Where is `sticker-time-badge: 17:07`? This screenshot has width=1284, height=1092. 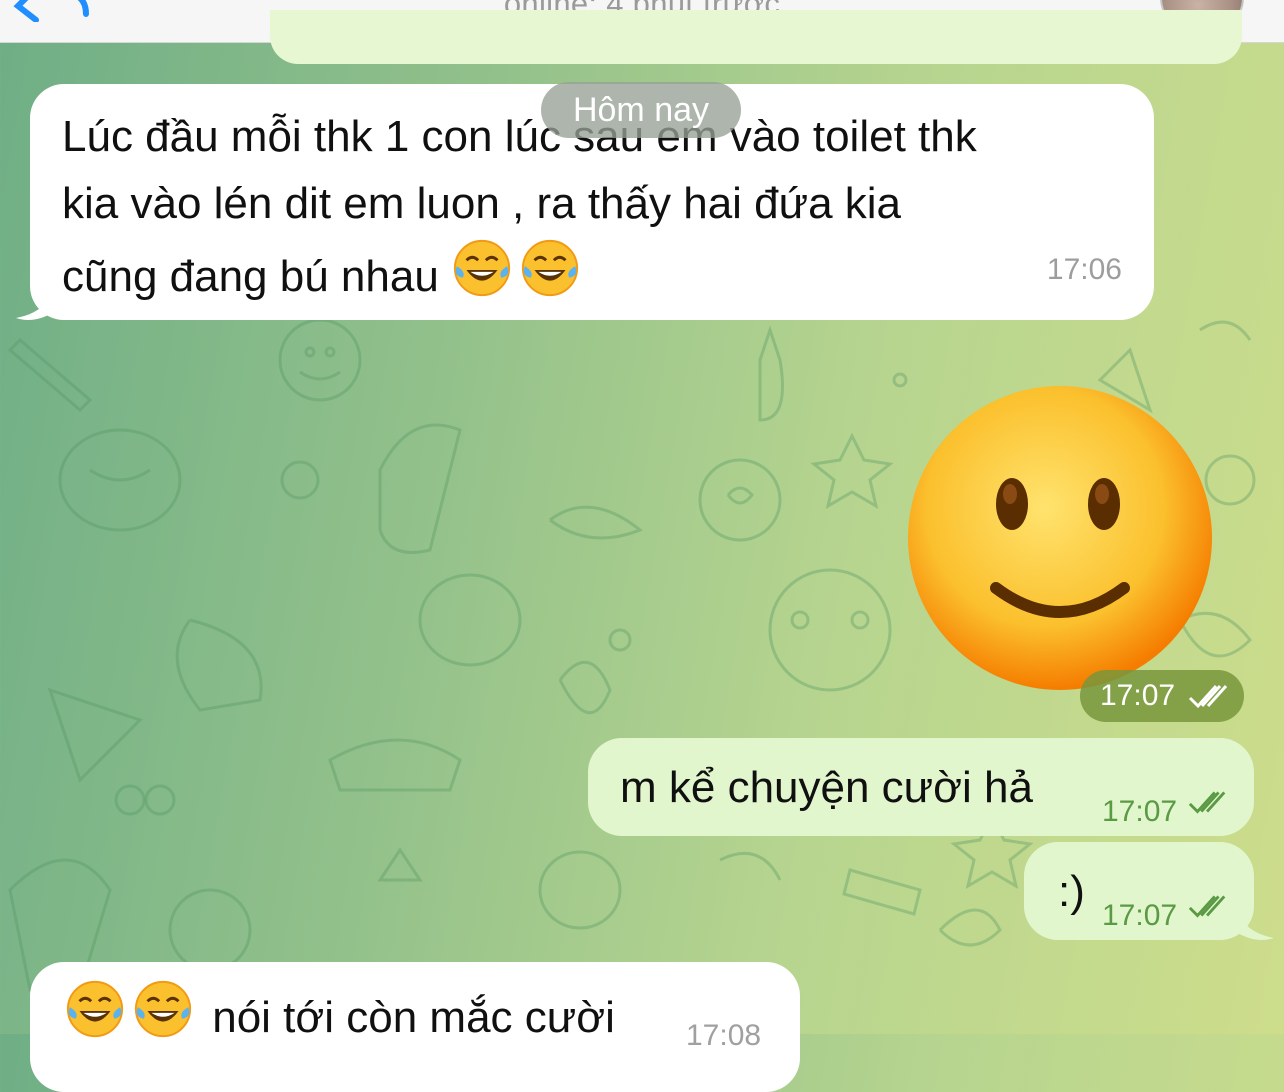
sticker-time-badge: 17:07 is located at coordinates (1162, 696).